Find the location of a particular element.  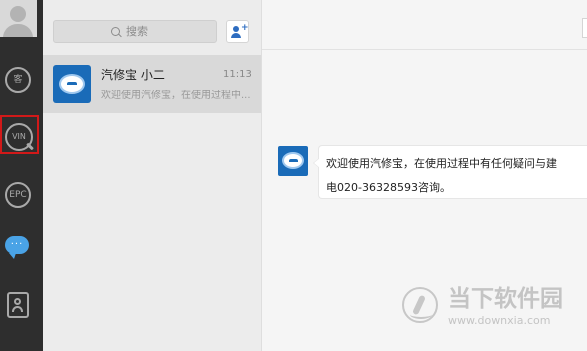

search-input: 搜索 is located at coordinates (135, 31).